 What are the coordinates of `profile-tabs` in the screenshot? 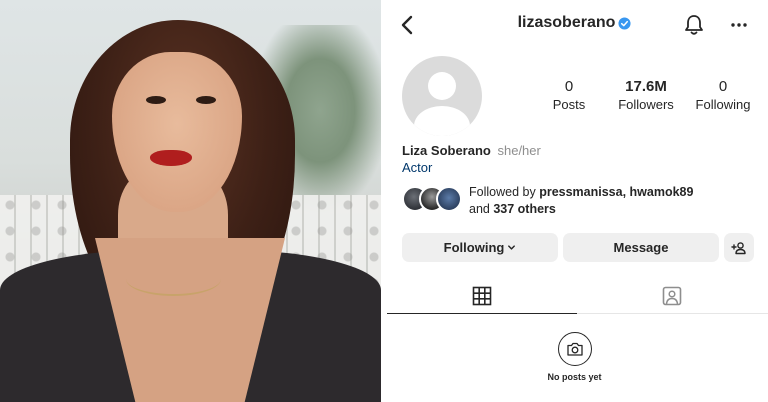 It's located at (577, 296).